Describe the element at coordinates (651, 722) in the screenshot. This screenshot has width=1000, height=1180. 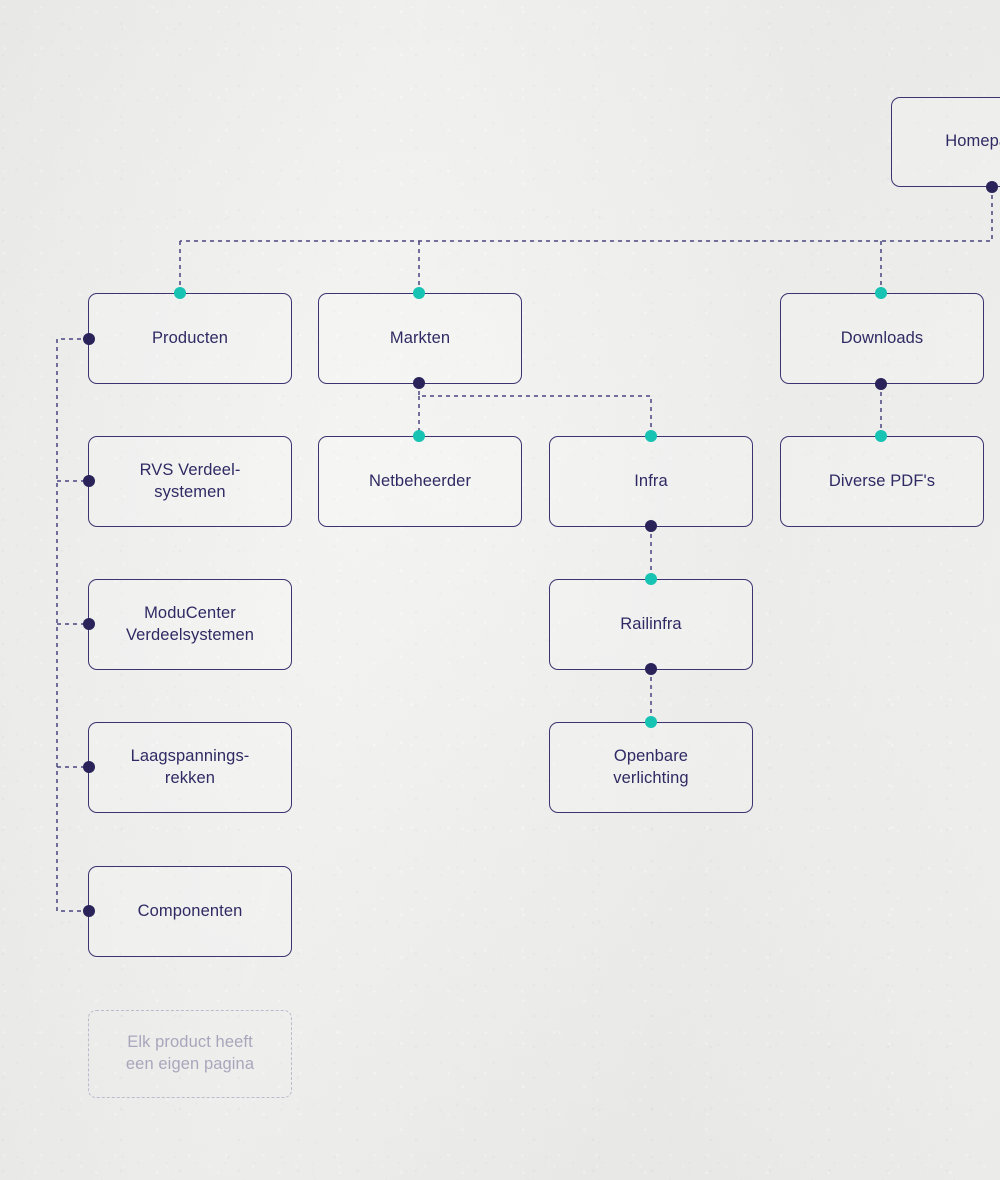
I see `connector-dot-openbare-verlichting-top` at that location.